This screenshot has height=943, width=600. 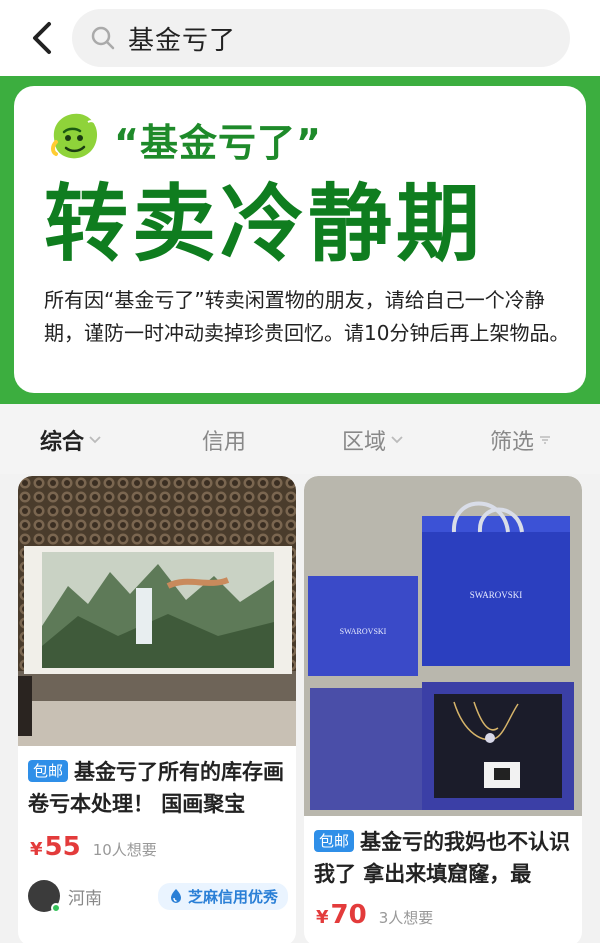 I want to click on top-bar: 基金亏了, so click(x=300, y=38).